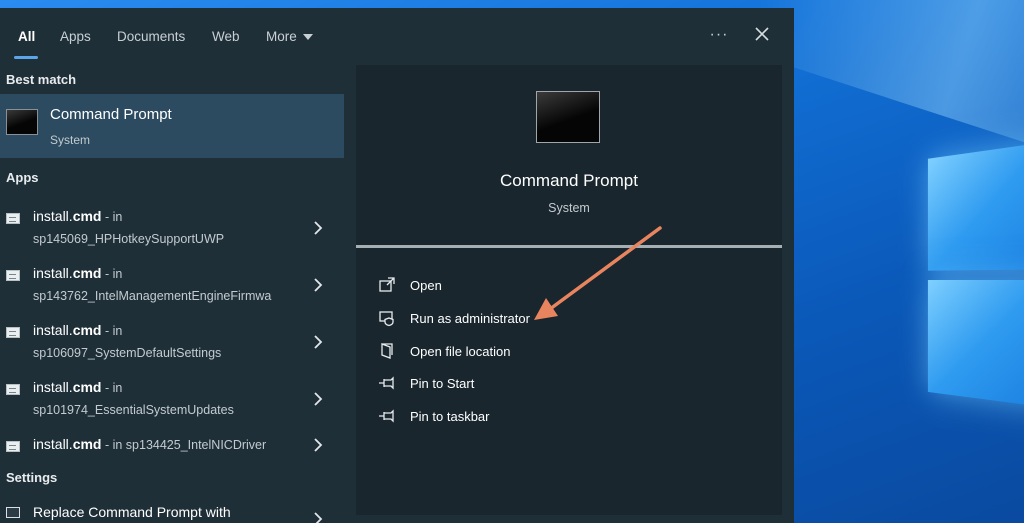  Describe the element at coordinates (386, 319) in the screenshot. I see `shield-icon` at that location.